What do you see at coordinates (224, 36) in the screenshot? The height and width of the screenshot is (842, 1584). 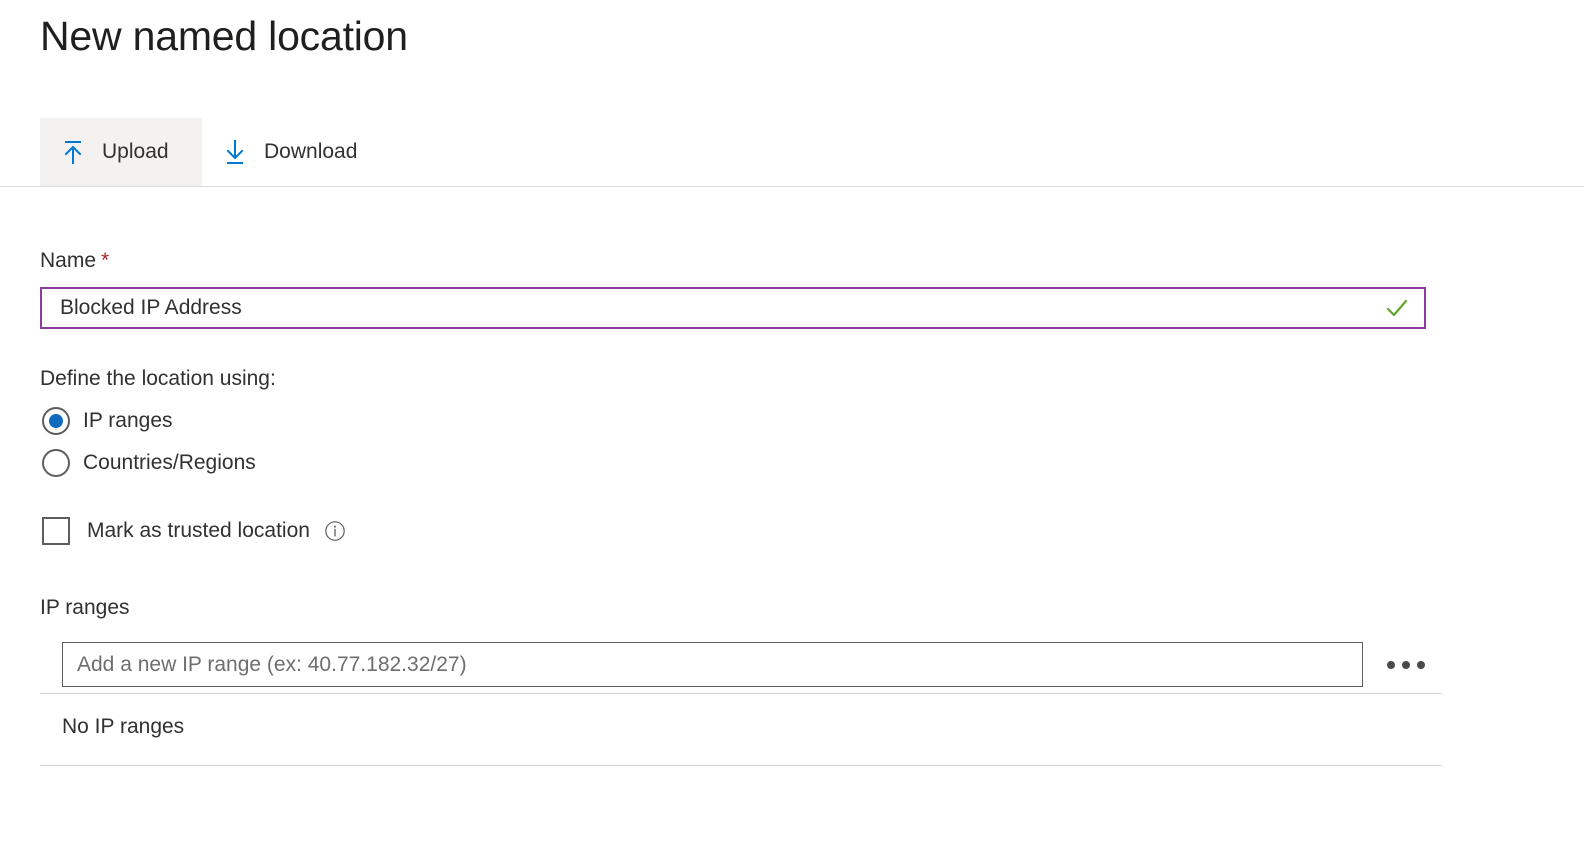 I see `page-title: New named location` at bounding box center [224, 36].